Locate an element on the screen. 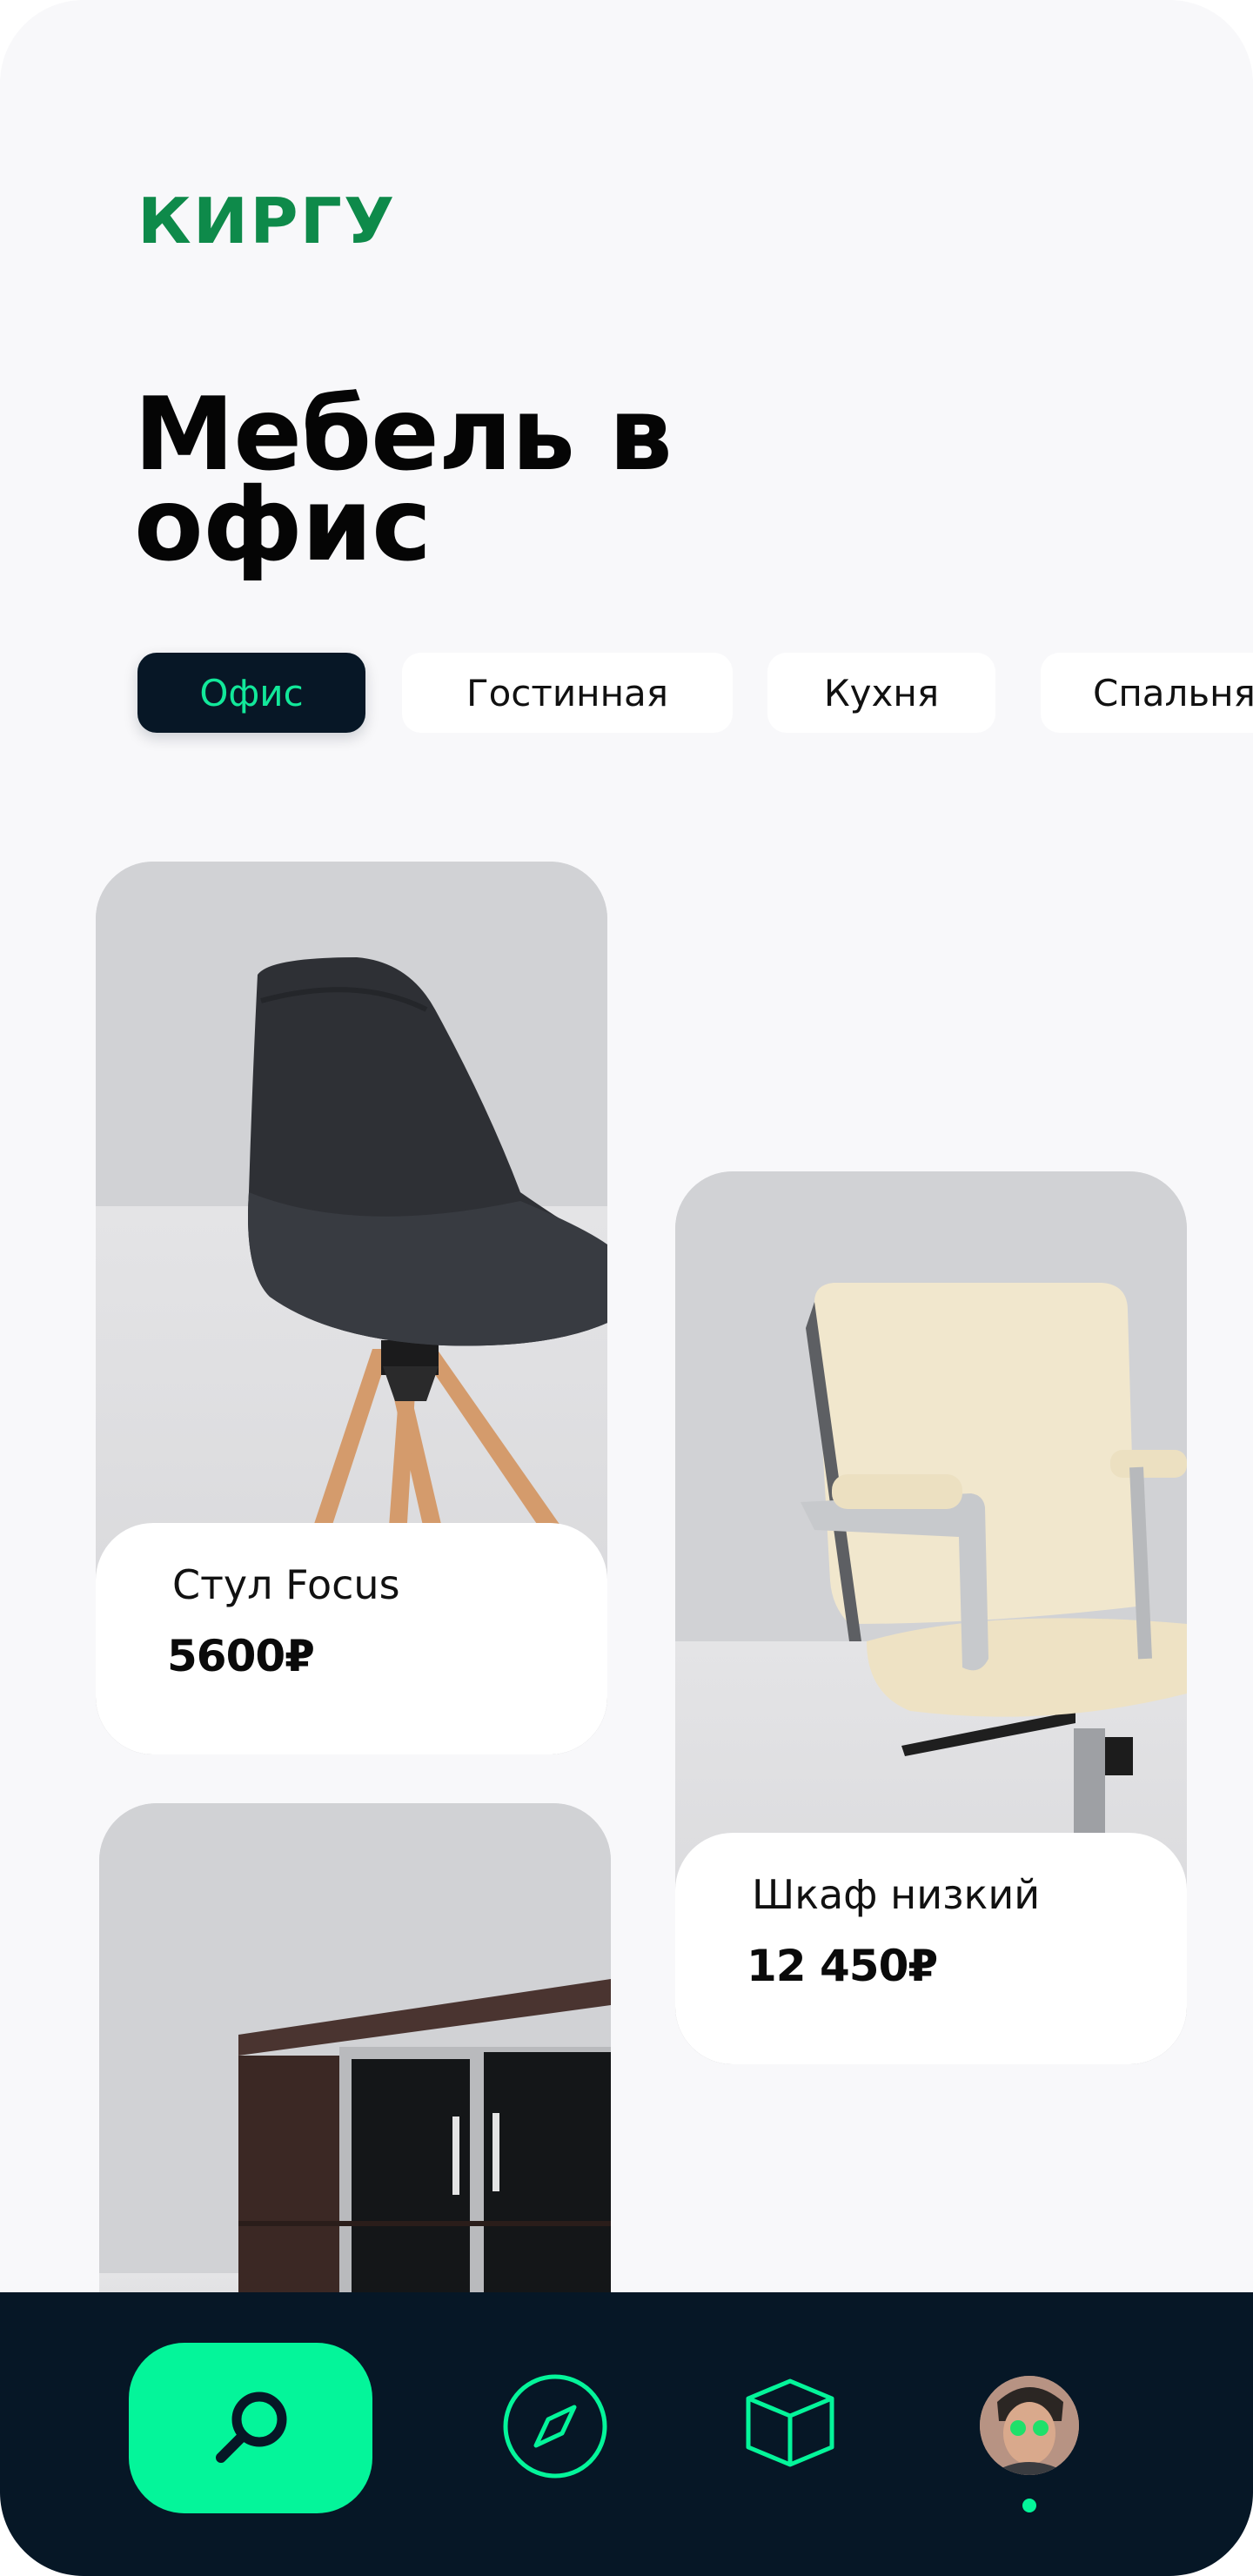  active-indicator is located at coordinates (1029, 2505).